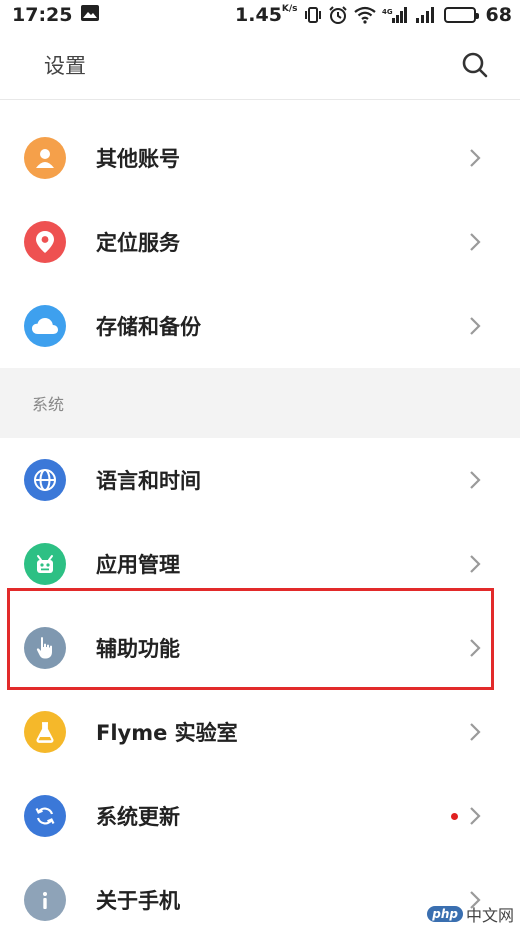 This screenshot has width=520, height=930. Describe the element at coordinates (138, 901) in the screenshot. I see `settings-item-label: 关于手机` at that location.